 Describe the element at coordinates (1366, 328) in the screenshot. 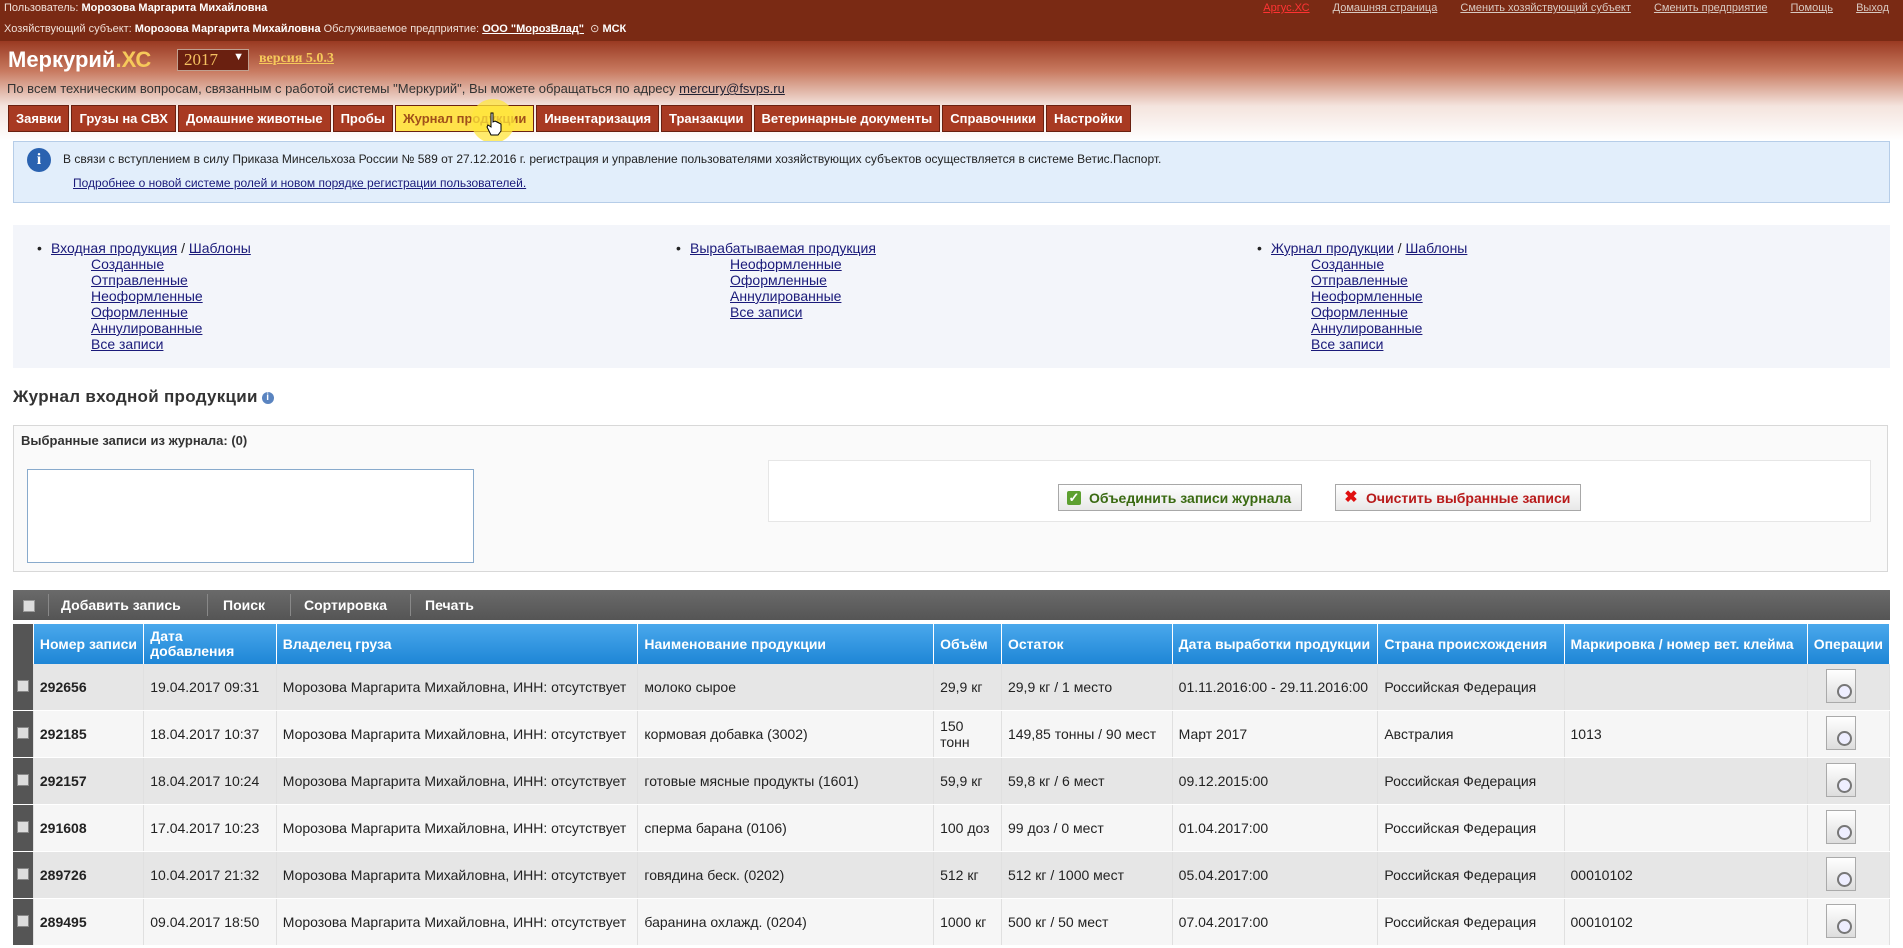

I see `link-journal-cancelled: Аннулированные` at that location.